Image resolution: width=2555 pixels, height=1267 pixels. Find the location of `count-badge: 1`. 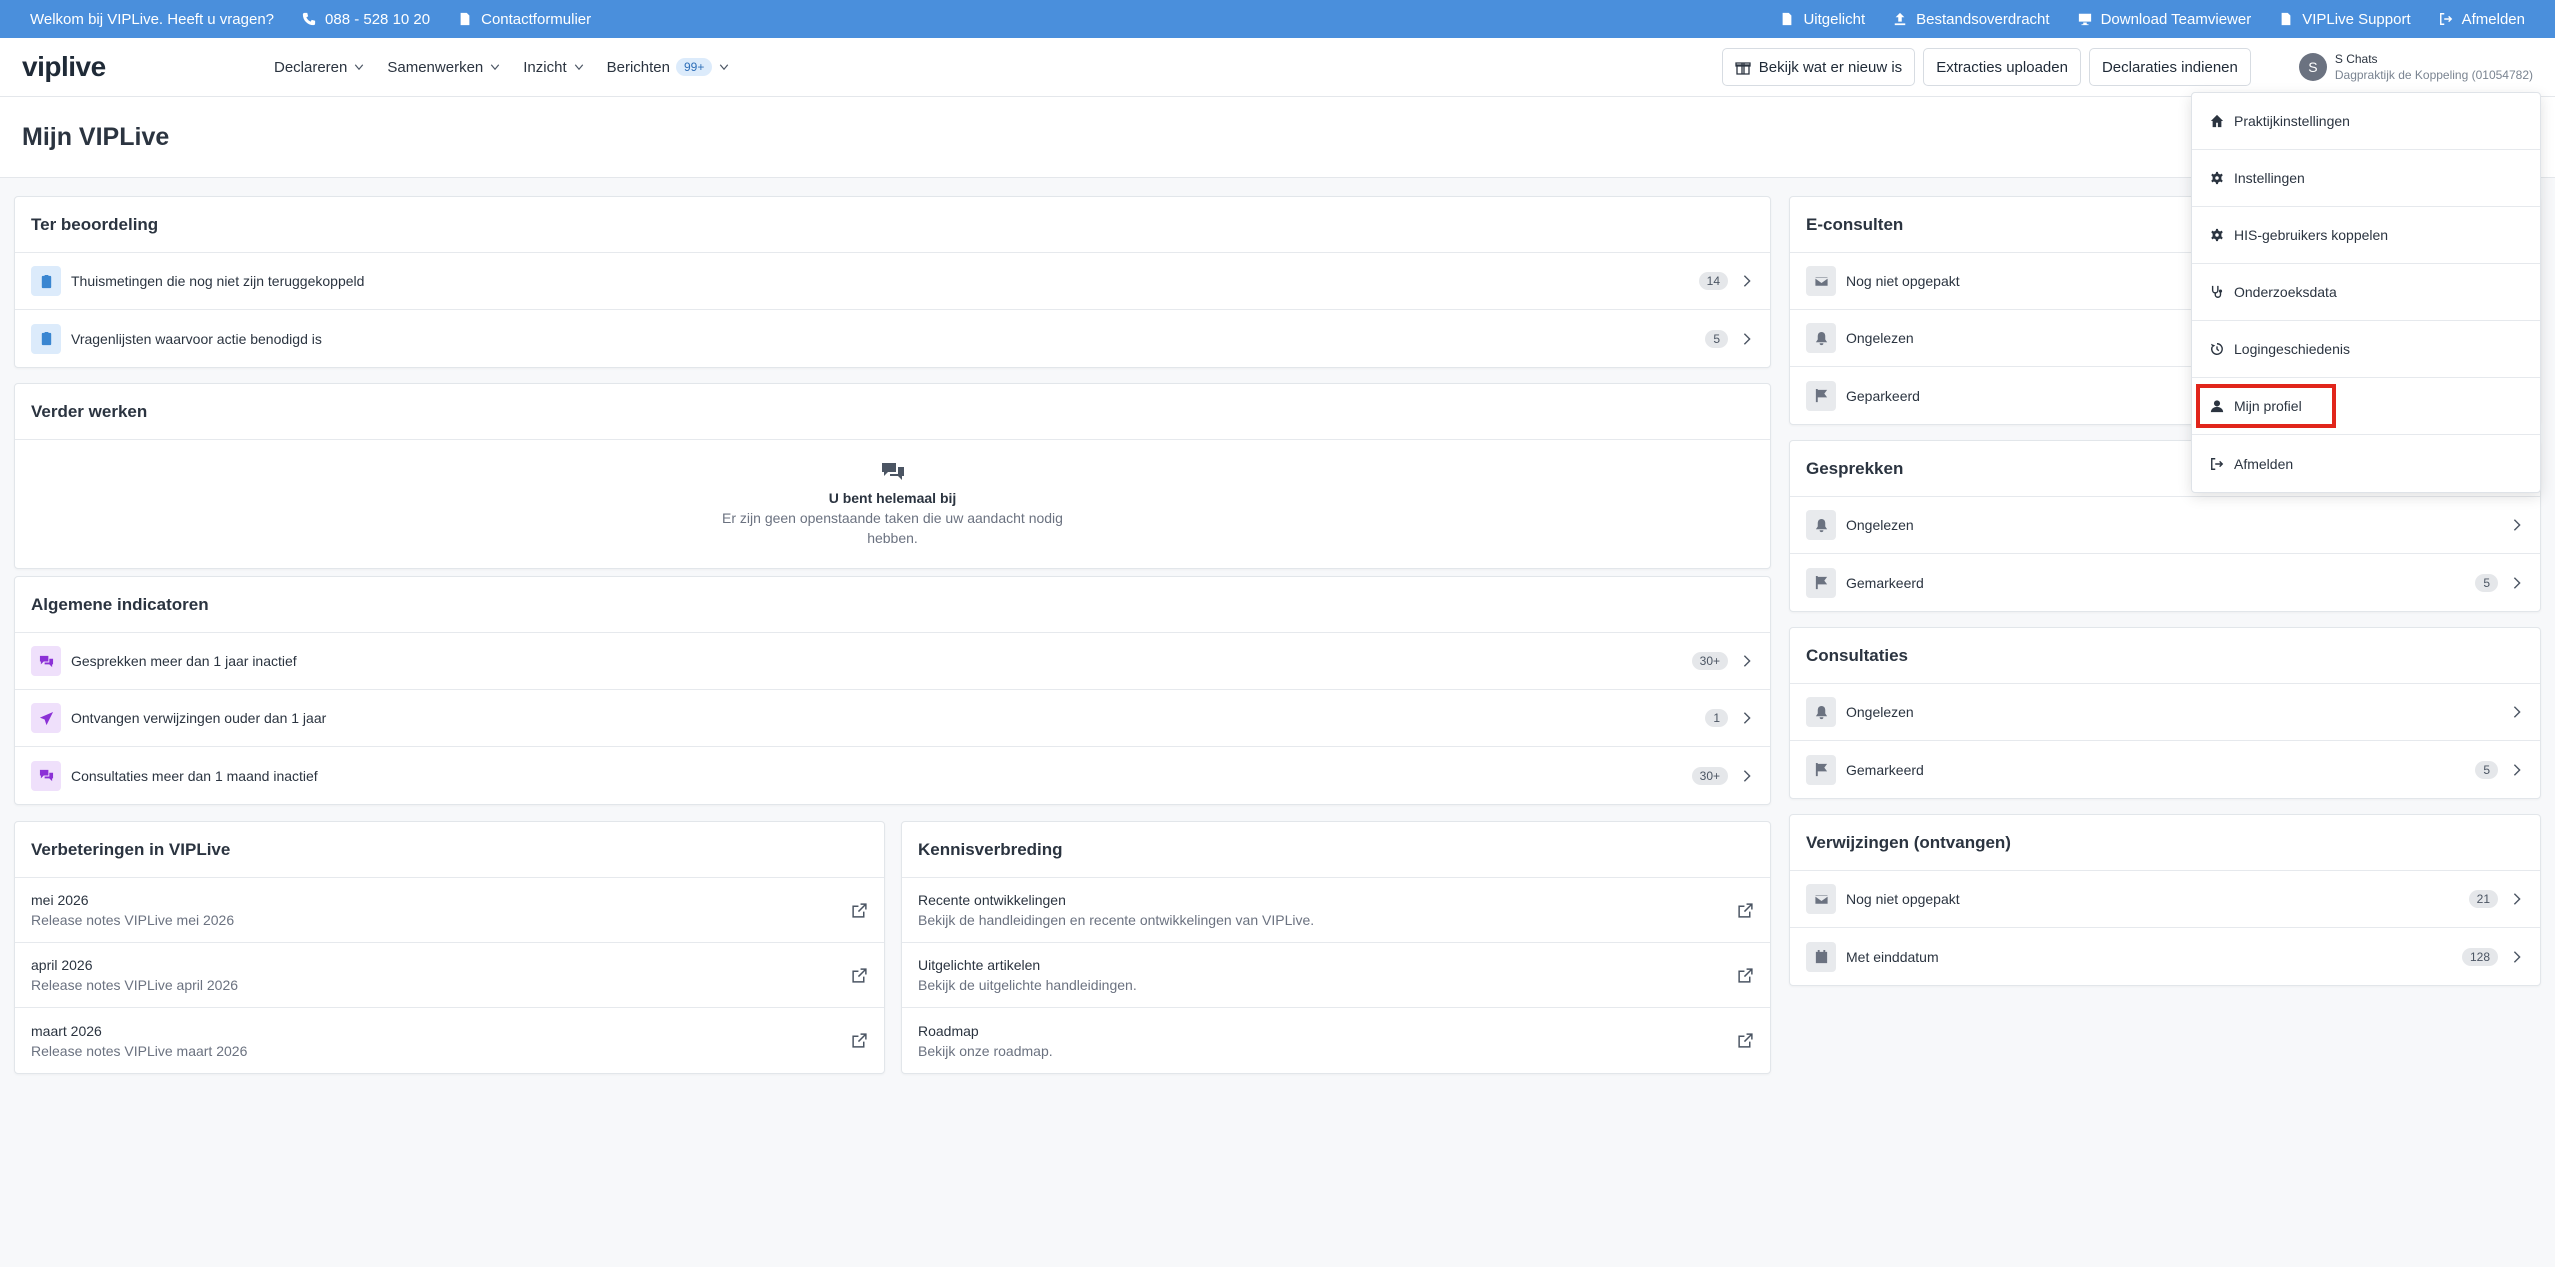

count-badge: 1 is located at coordinates (1716, 718).